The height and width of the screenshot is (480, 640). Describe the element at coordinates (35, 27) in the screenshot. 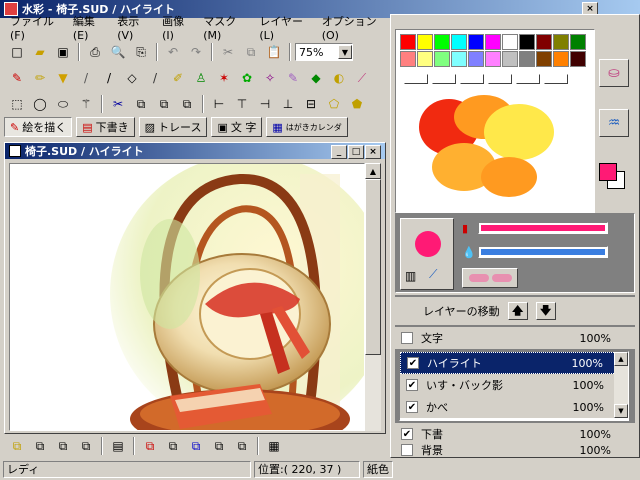

I see `menu-file: ファイル(F)` at that location.